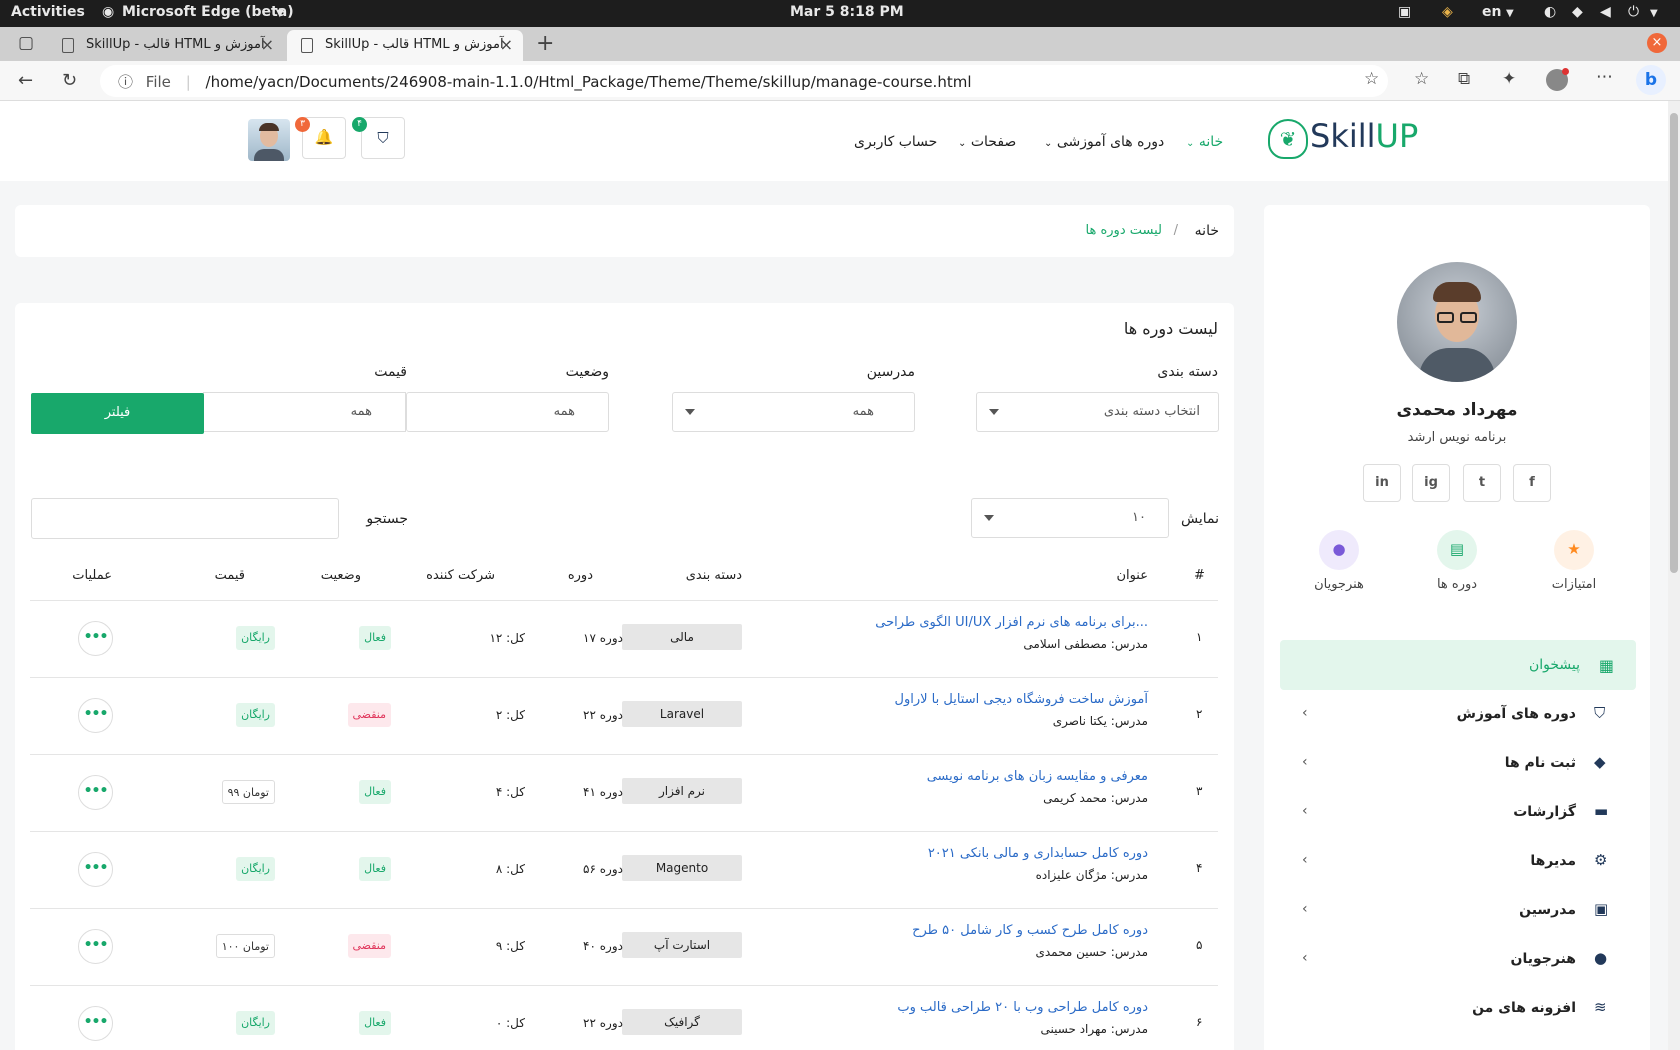 This screenshot has width=1680, height=1050. I want to click on edge-icon: ◉, so click(108, 12).